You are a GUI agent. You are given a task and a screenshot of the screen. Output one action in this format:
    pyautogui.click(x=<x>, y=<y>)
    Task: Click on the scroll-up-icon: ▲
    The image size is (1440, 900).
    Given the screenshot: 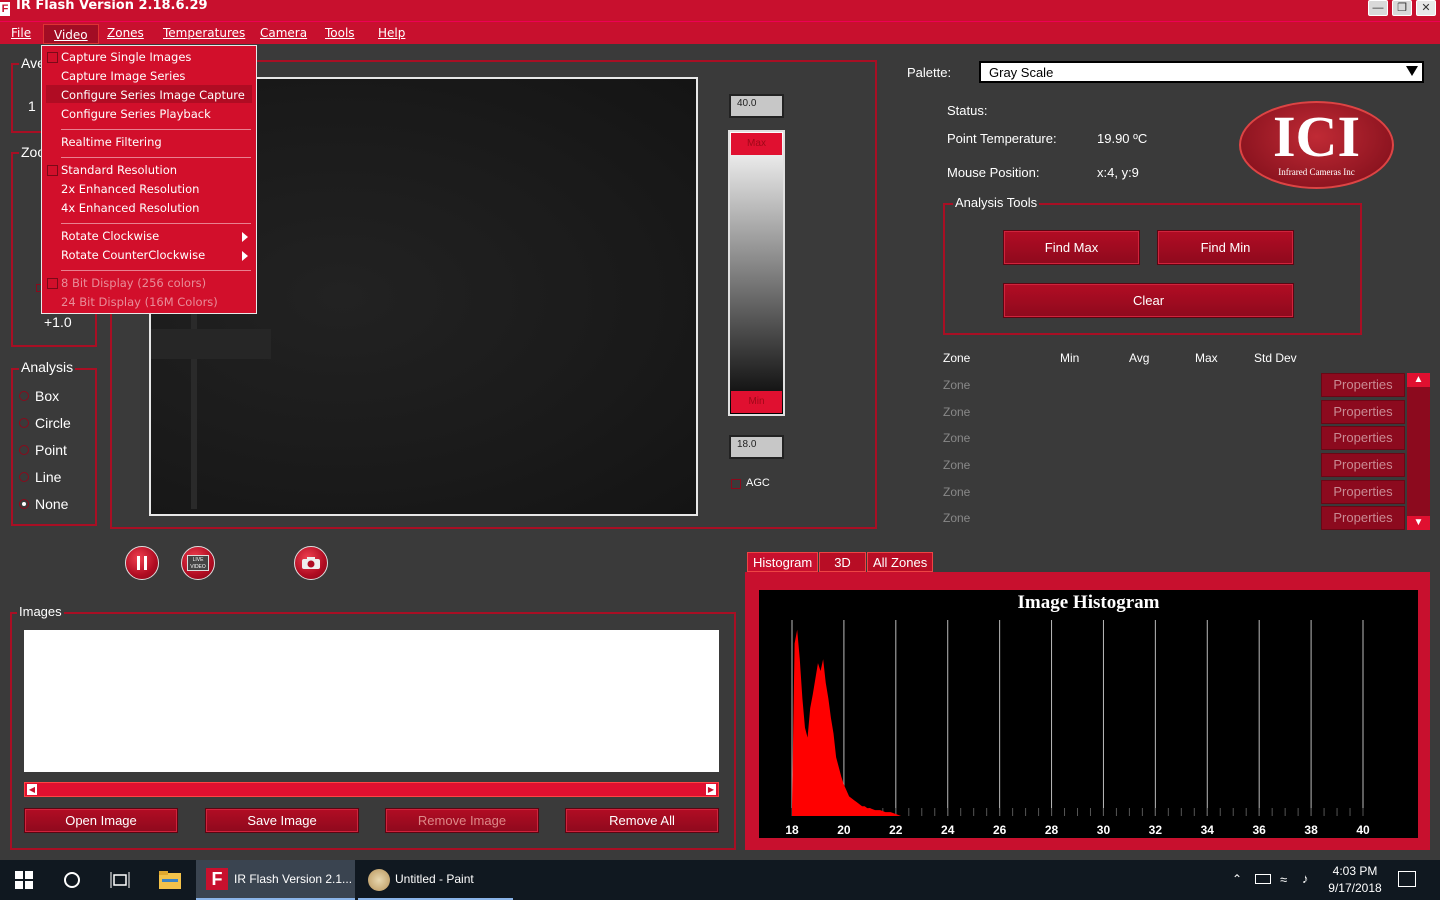 What is the action you would take?
    pyautogui.click(x=1418, y=380)
    